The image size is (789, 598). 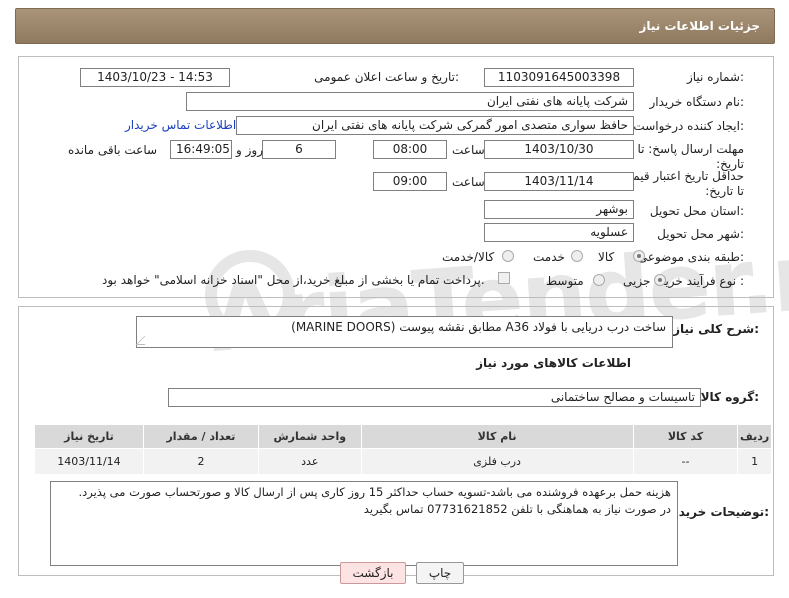 What do you see at coordinates (599, 280) in the screenshot?
I see `process-radio-medium` at bounding box center [599, 280].